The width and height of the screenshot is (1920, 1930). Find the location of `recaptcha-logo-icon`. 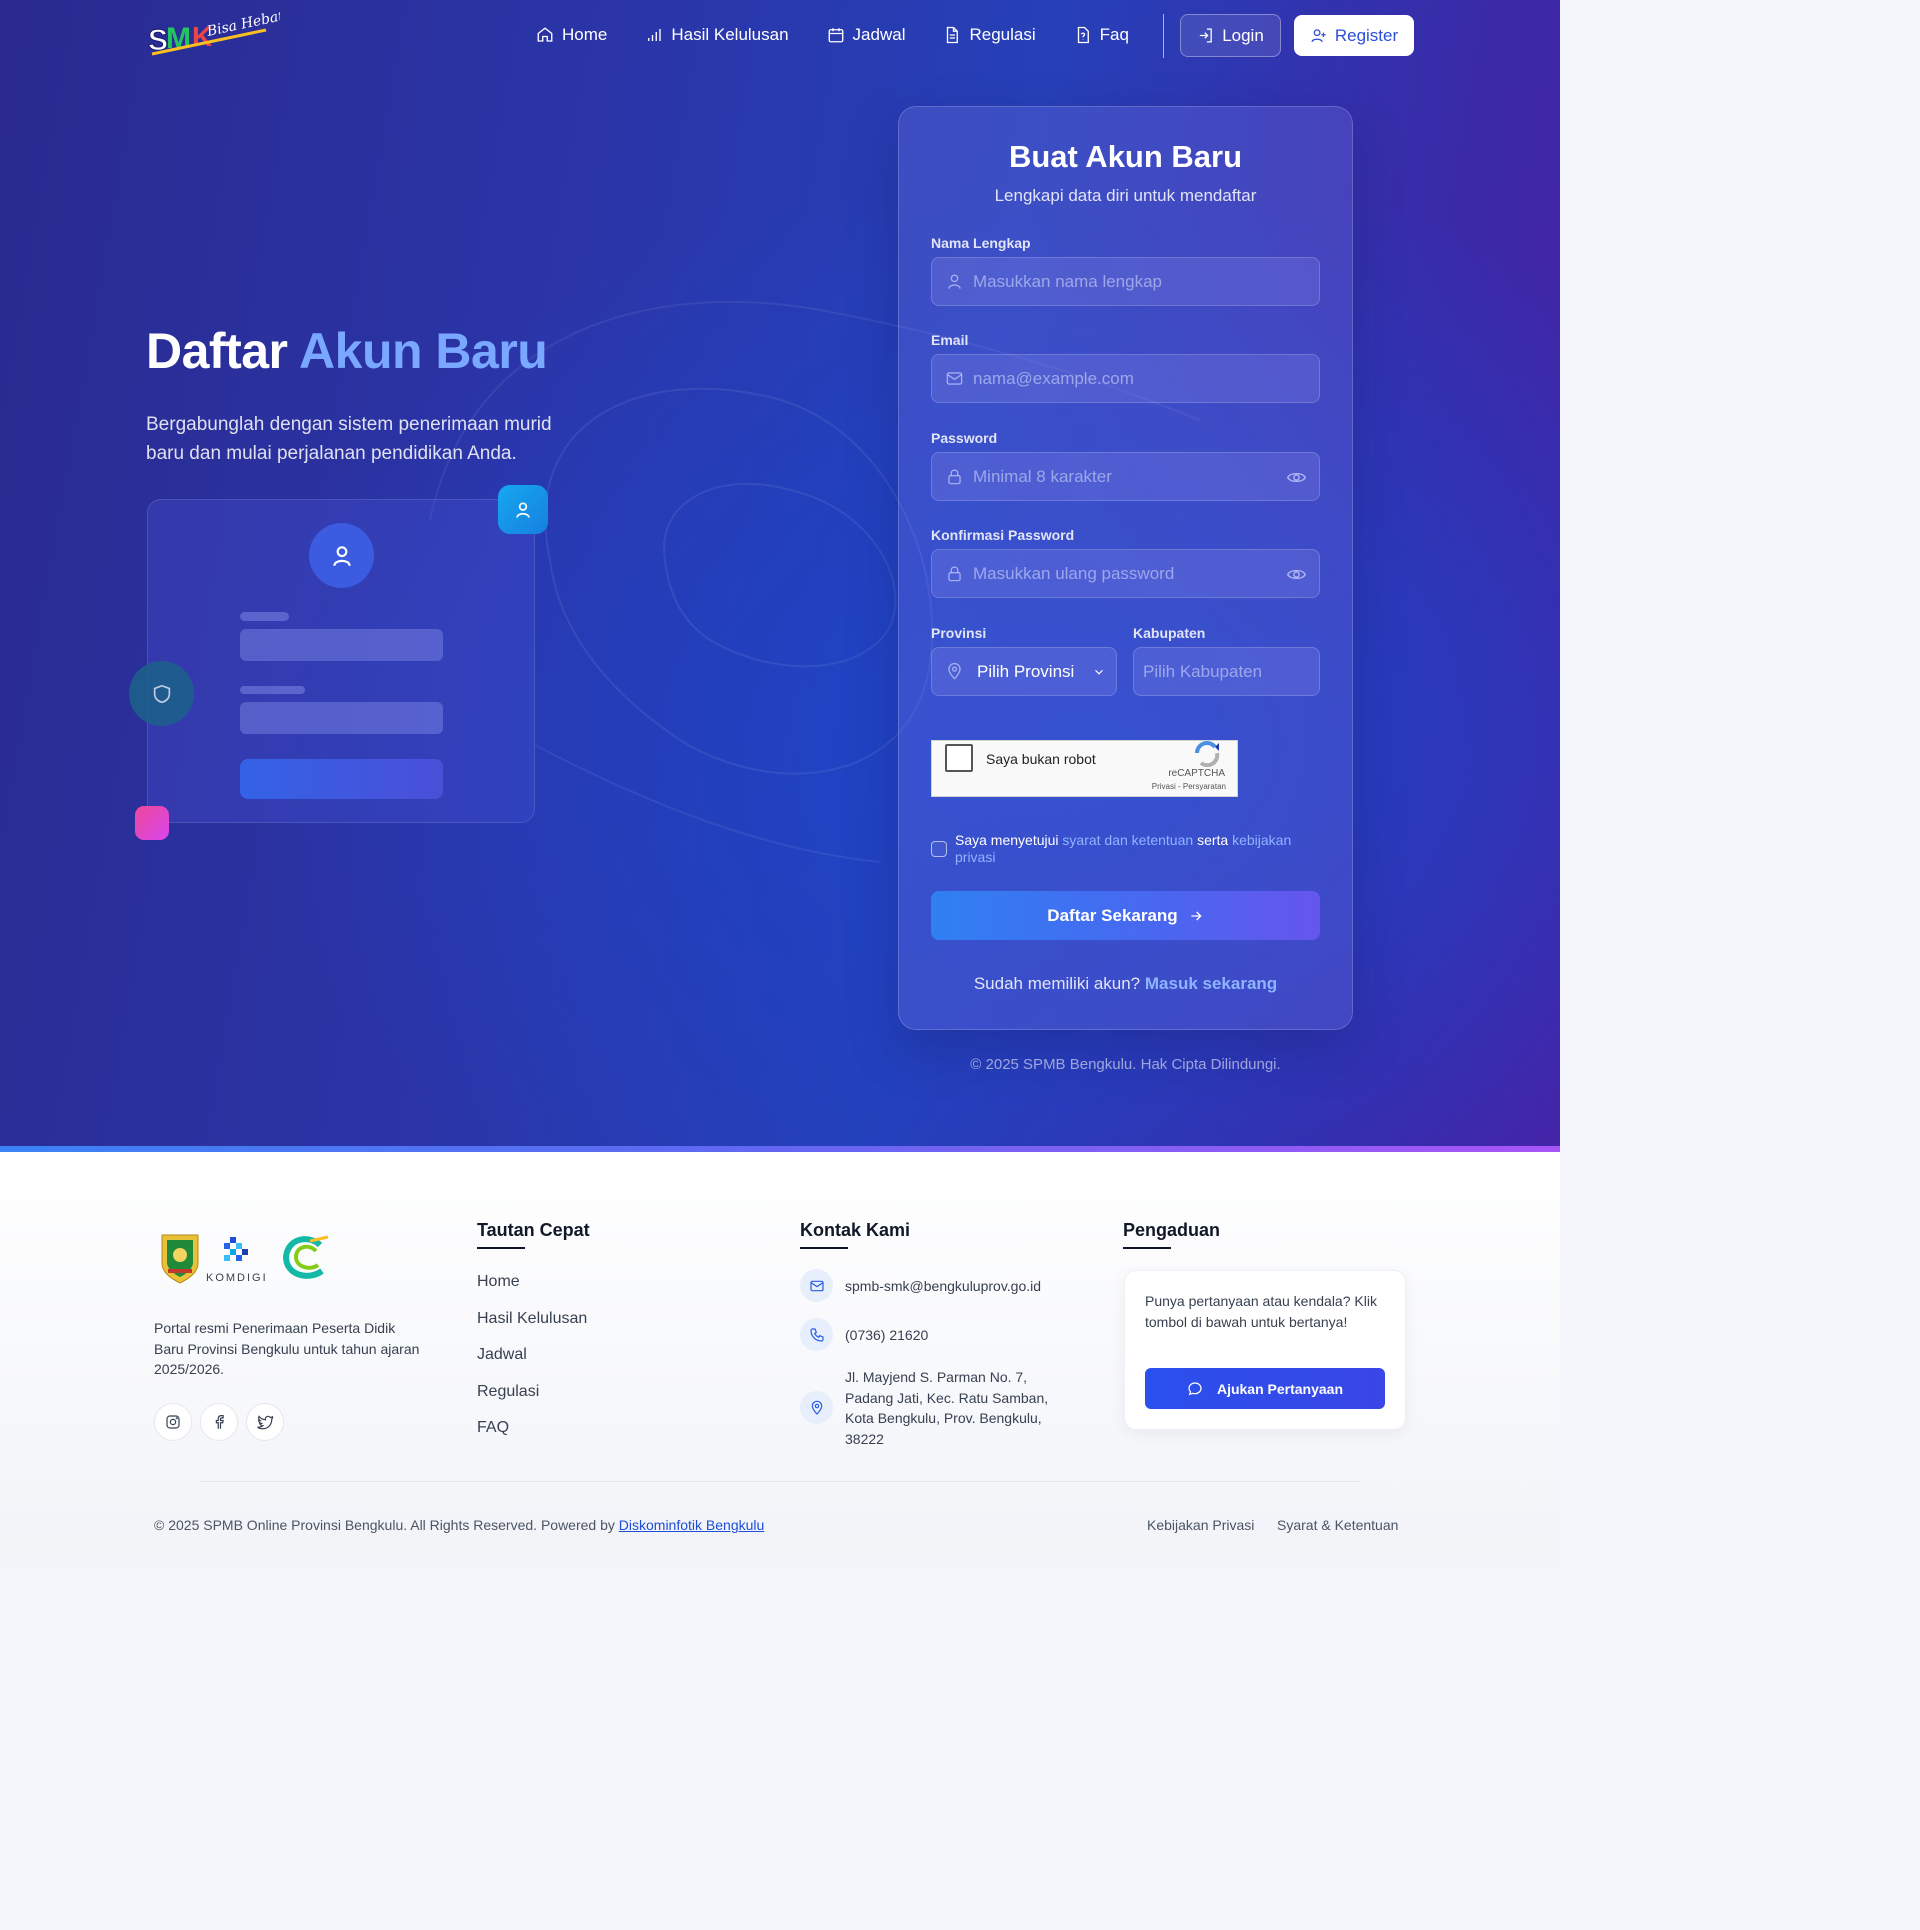

recaptcha-logo-icon is located at coordinates (1207, 754).